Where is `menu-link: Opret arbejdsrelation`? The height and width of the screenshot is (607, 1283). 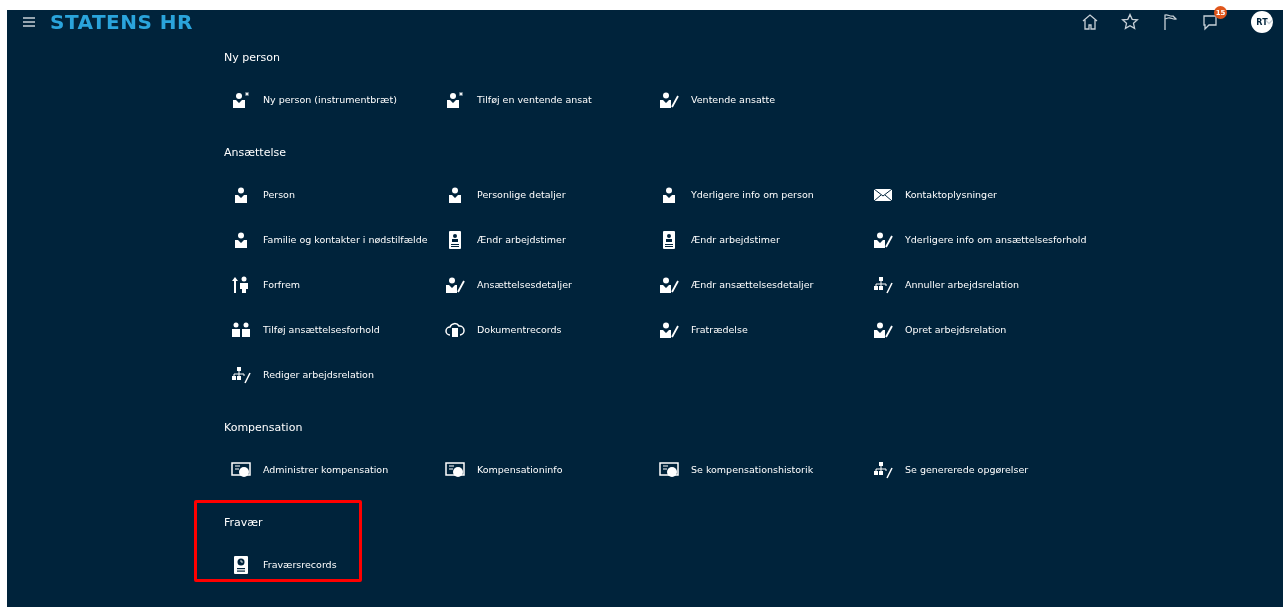
menu-link: Opret arbejdsrelation is located at coordinates (996, 329).